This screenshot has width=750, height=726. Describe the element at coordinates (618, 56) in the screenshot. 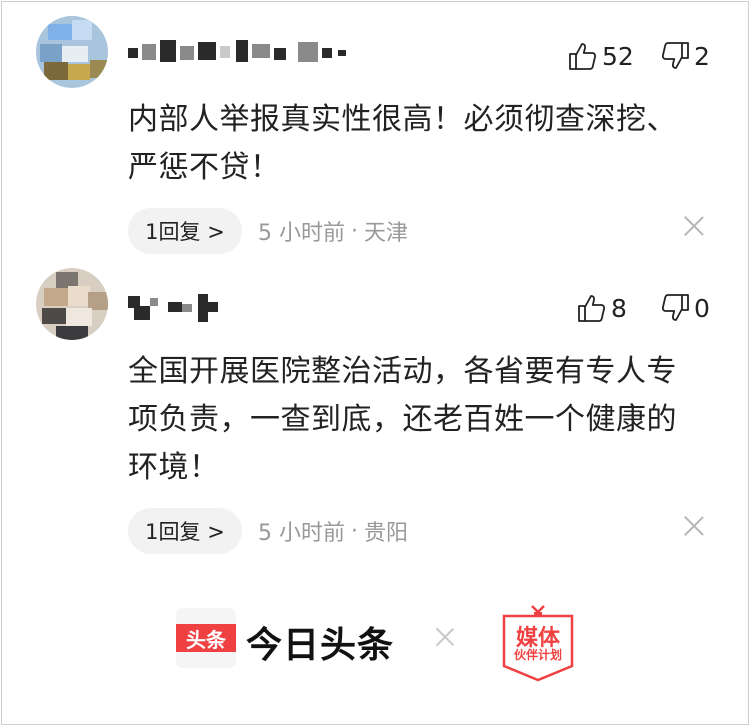

I see `like-count: 52` at that location.